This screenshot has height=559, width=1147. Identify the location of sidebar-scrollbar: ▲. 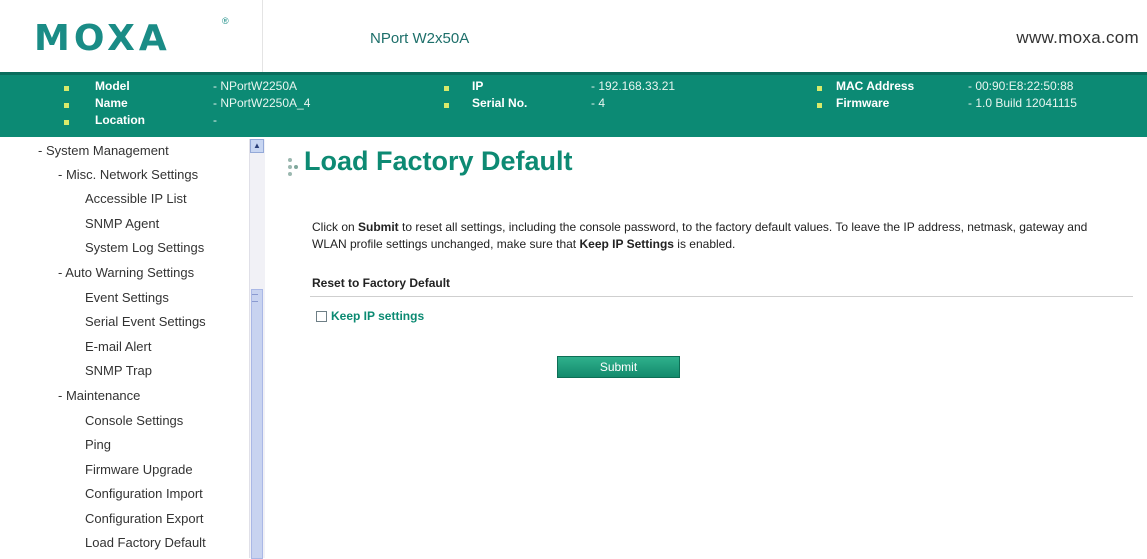
(257, 349).